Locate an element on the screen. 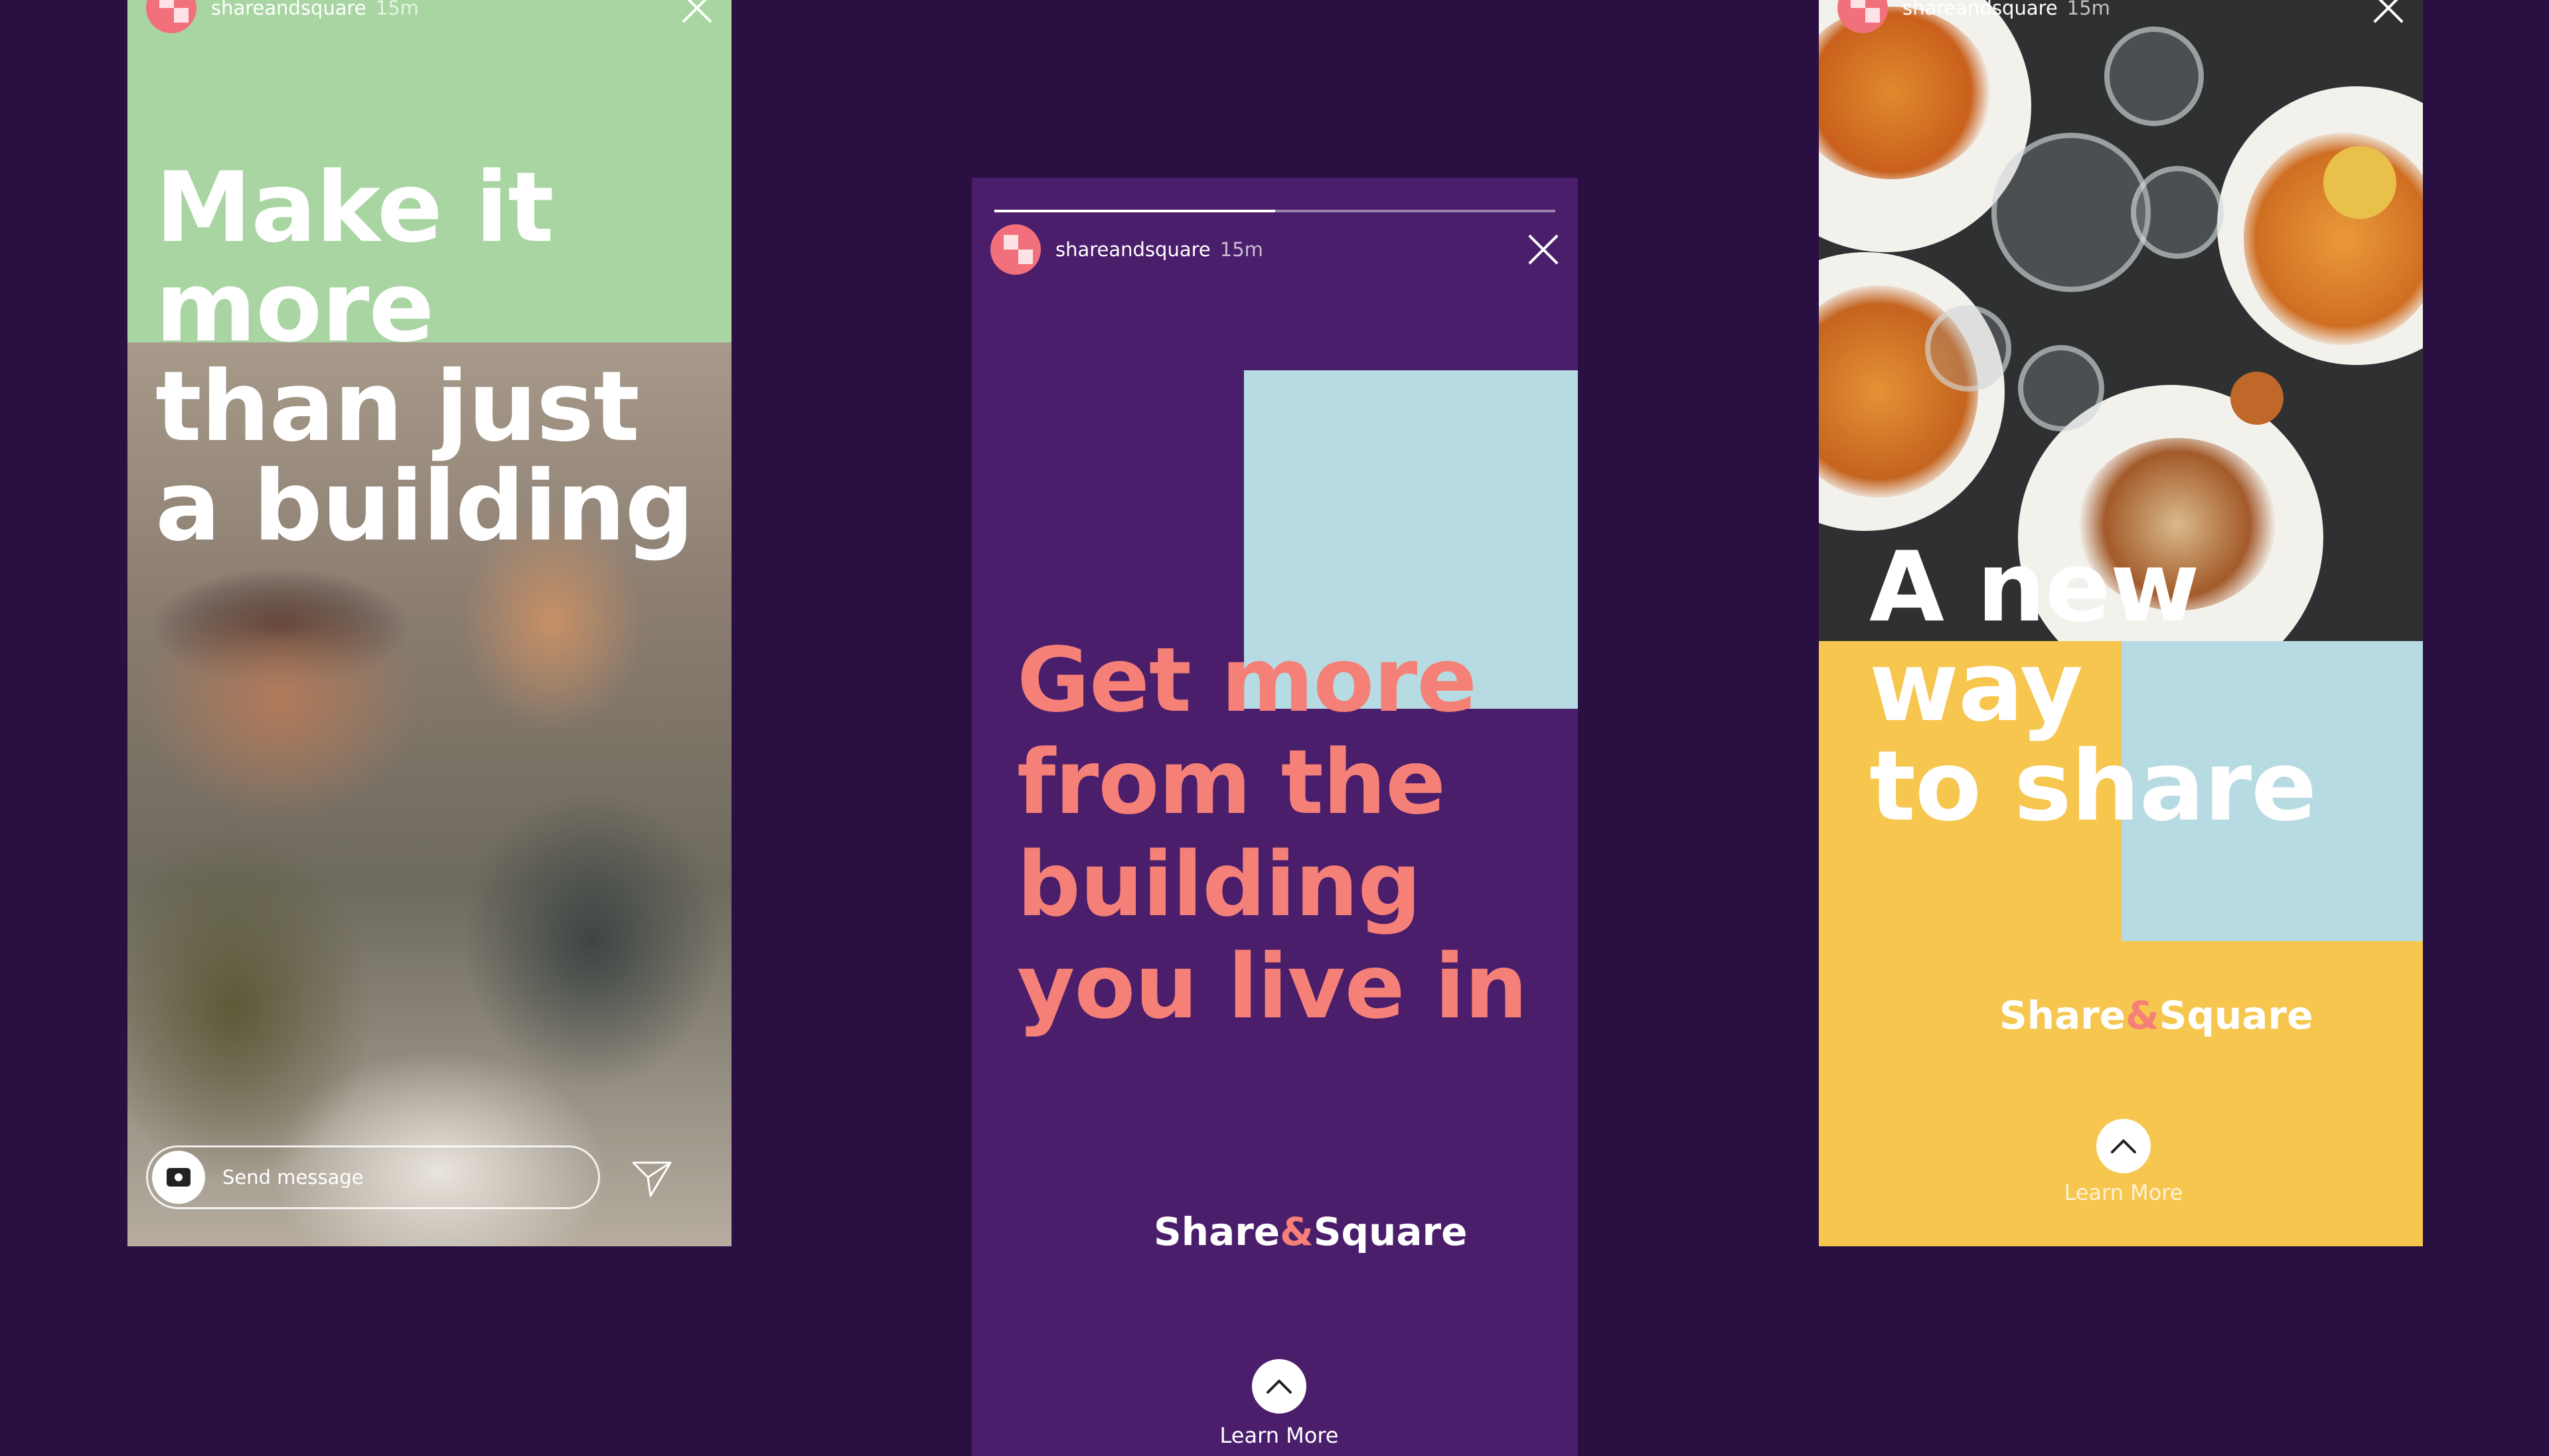 Image resolution: width=2549 pixels, height=1456 pixels. send-icon is located at coordinates (652, 1178).